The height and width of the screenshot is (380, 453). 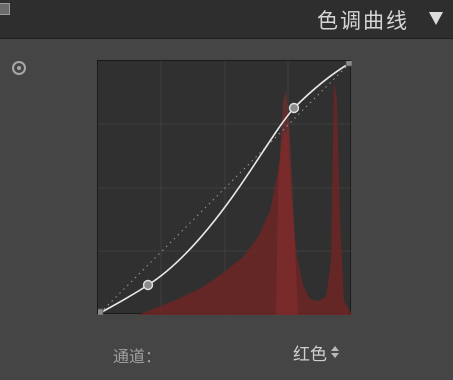 What do you see at coordinates (335, 352) in the screenshot?
I see `up-down-chevron-icon` at bounding box center [335, 352].